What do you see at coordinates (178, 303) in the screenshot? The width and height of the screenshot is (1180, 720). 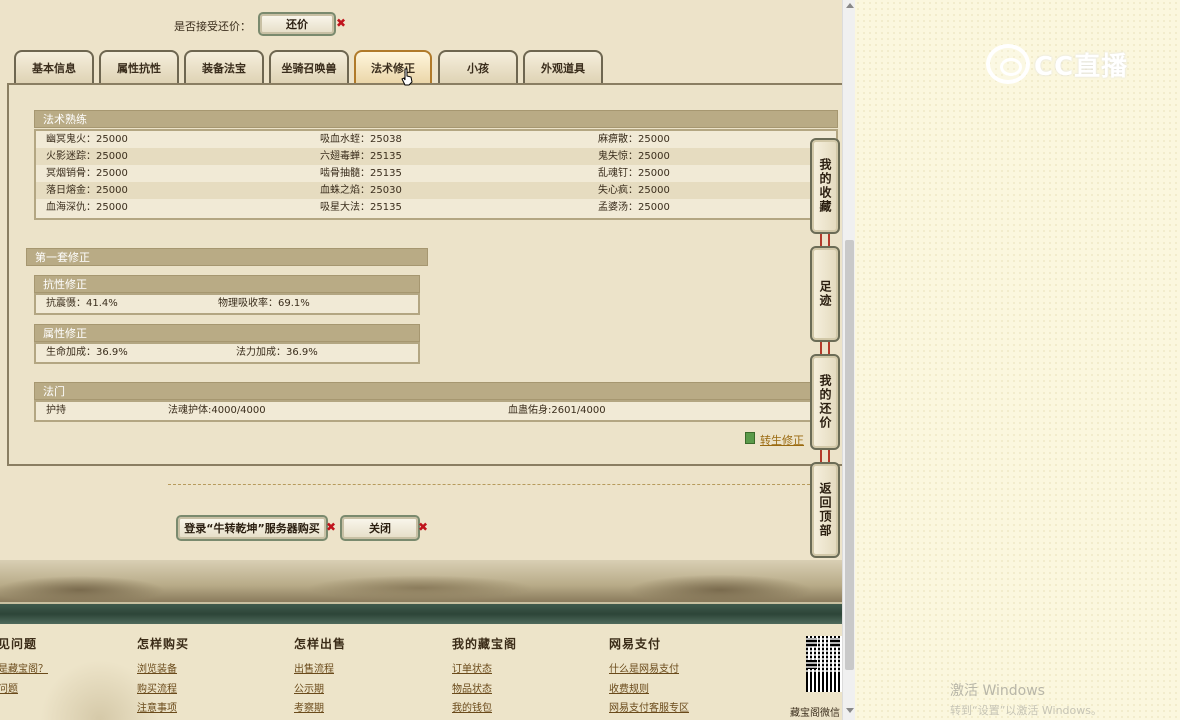 I see `table-row: 抗震慑：41.4% 物理吸收率：69.1%` at bounding box center [178, 303].